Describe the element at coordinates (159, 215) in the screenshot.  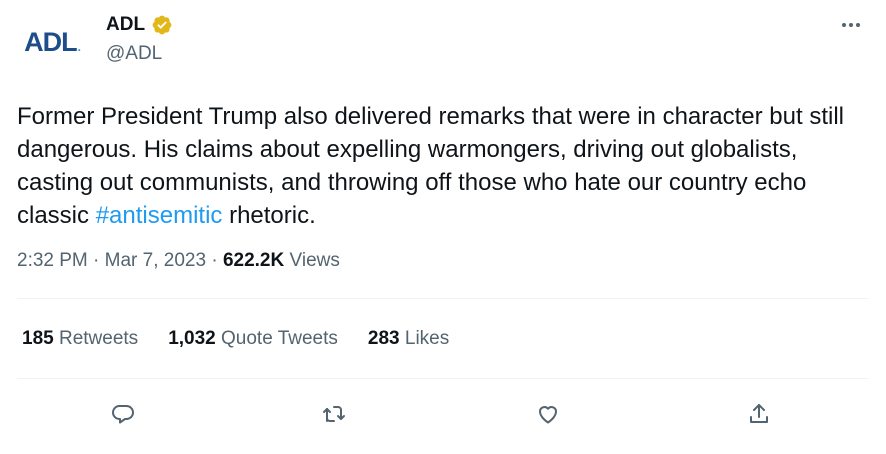
I see `hashtag-link: #antisemitic` at that location.